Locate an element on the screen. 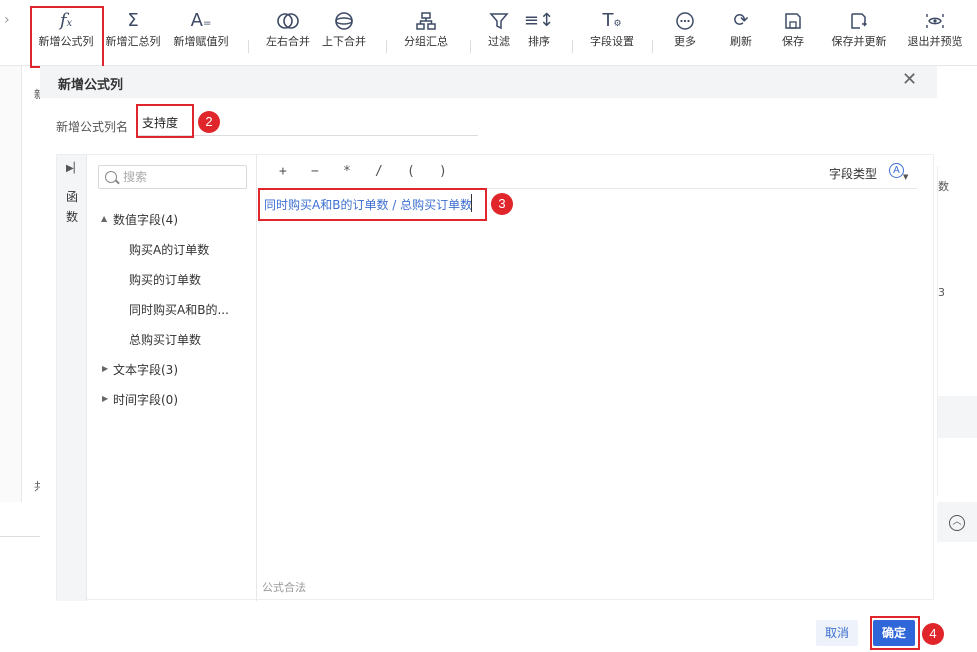  save-update-button: 保存并更新 is located at coordinates (859, 34).